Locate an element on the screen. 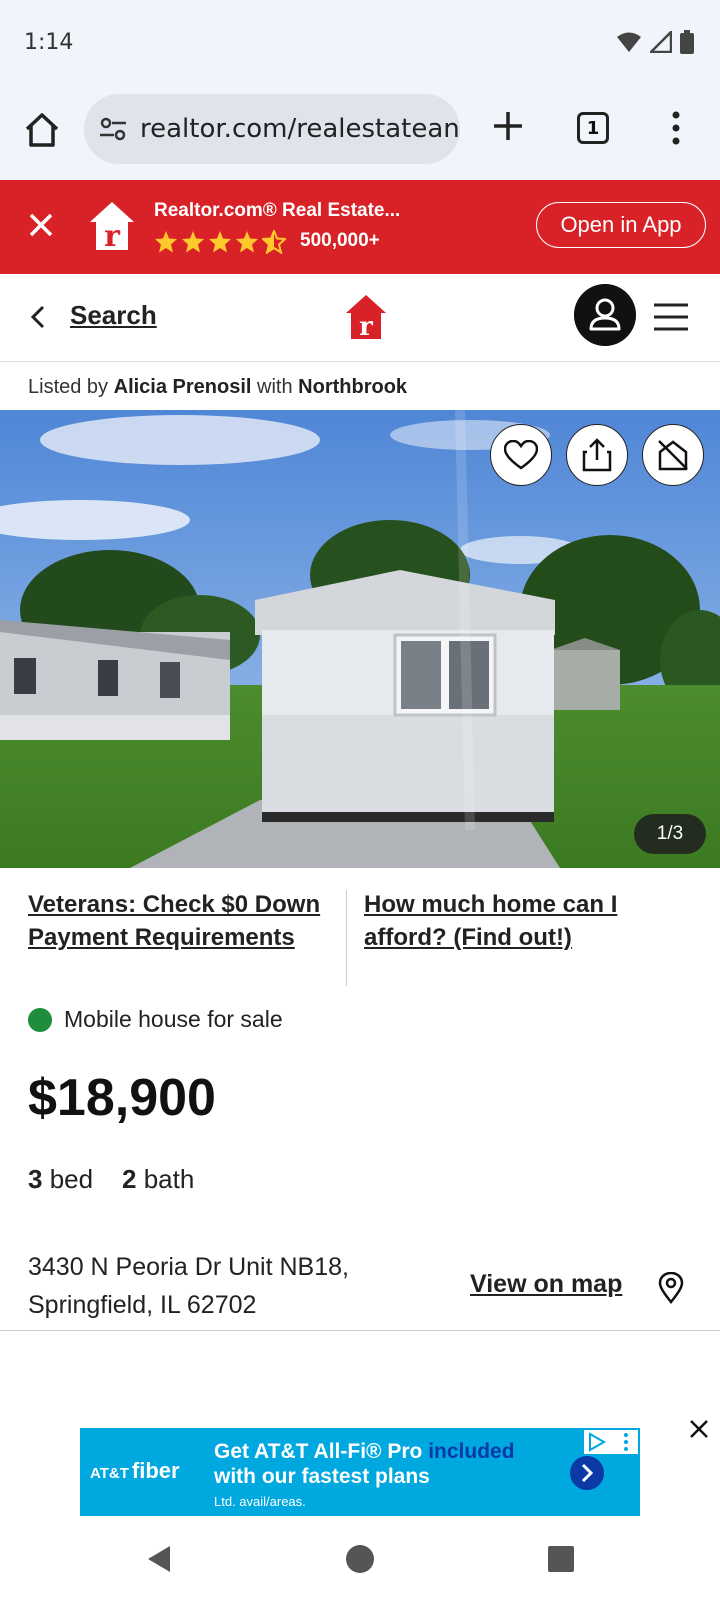 This screenshot has height=1600, width=720. status-icons is located at coordinates (655, 42).